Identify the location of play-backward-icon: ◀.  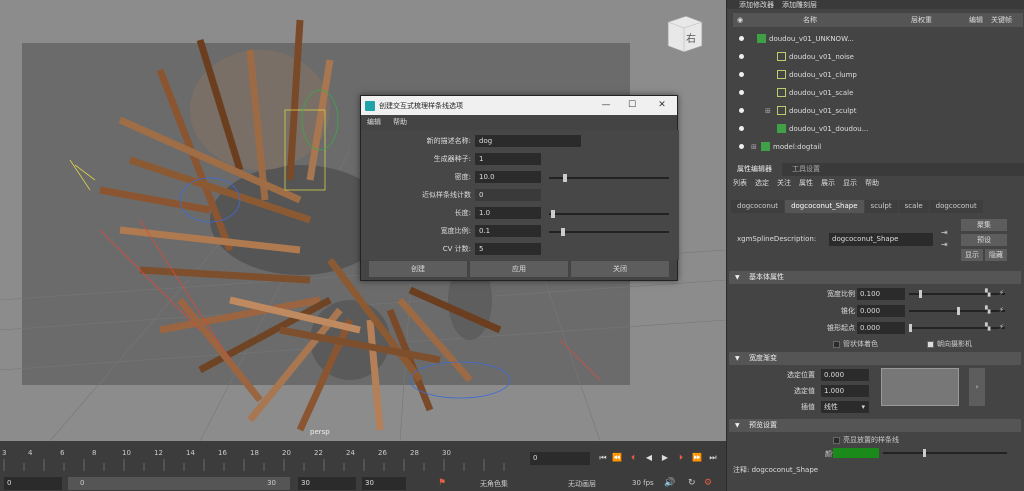
(649, 458).